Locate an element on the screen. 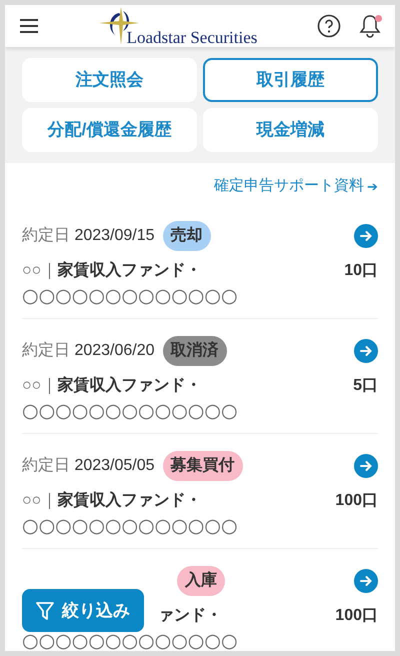 The image size is (400, 656). logo-text: Loadstar Securities is located at coordinates (192, 37).